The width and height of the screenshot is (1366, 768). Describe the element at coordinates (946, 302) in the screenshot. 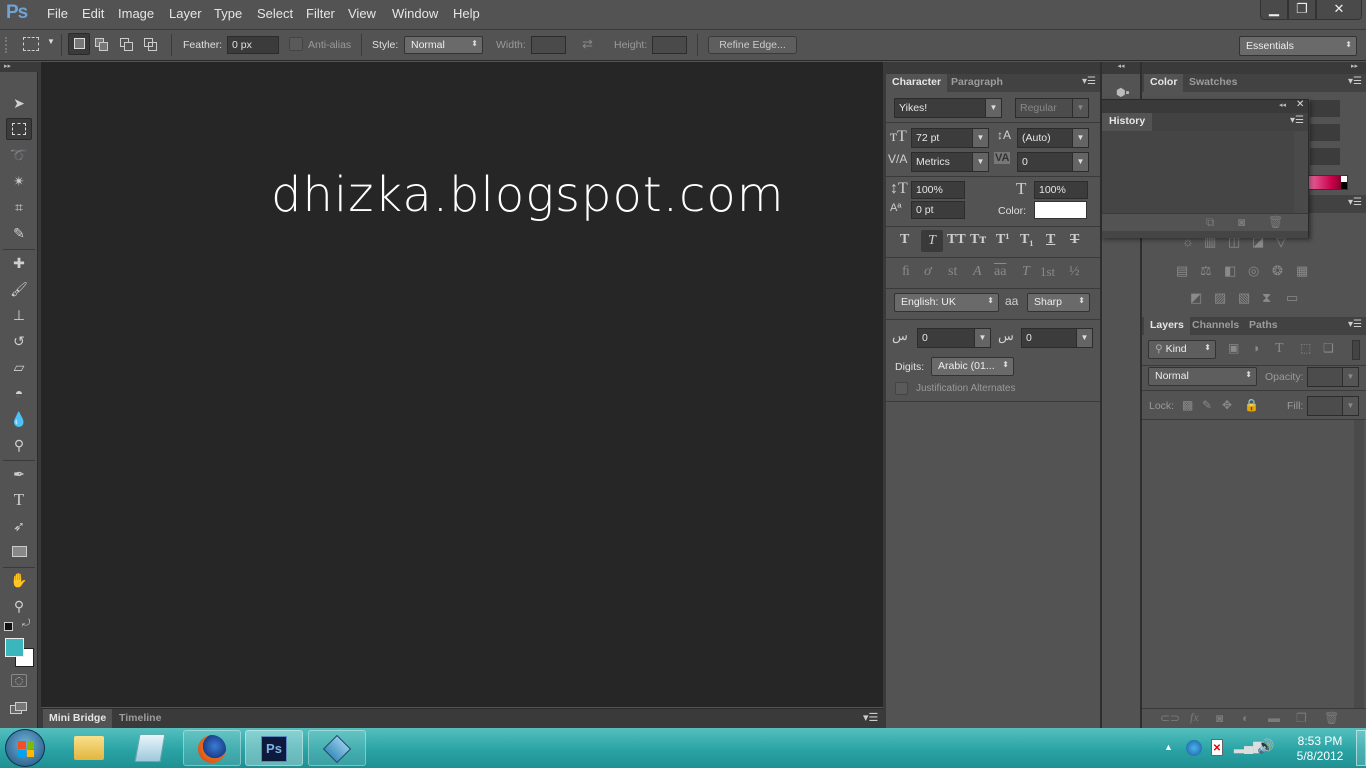

I see `language-select: English: UK ⬍` at that location.